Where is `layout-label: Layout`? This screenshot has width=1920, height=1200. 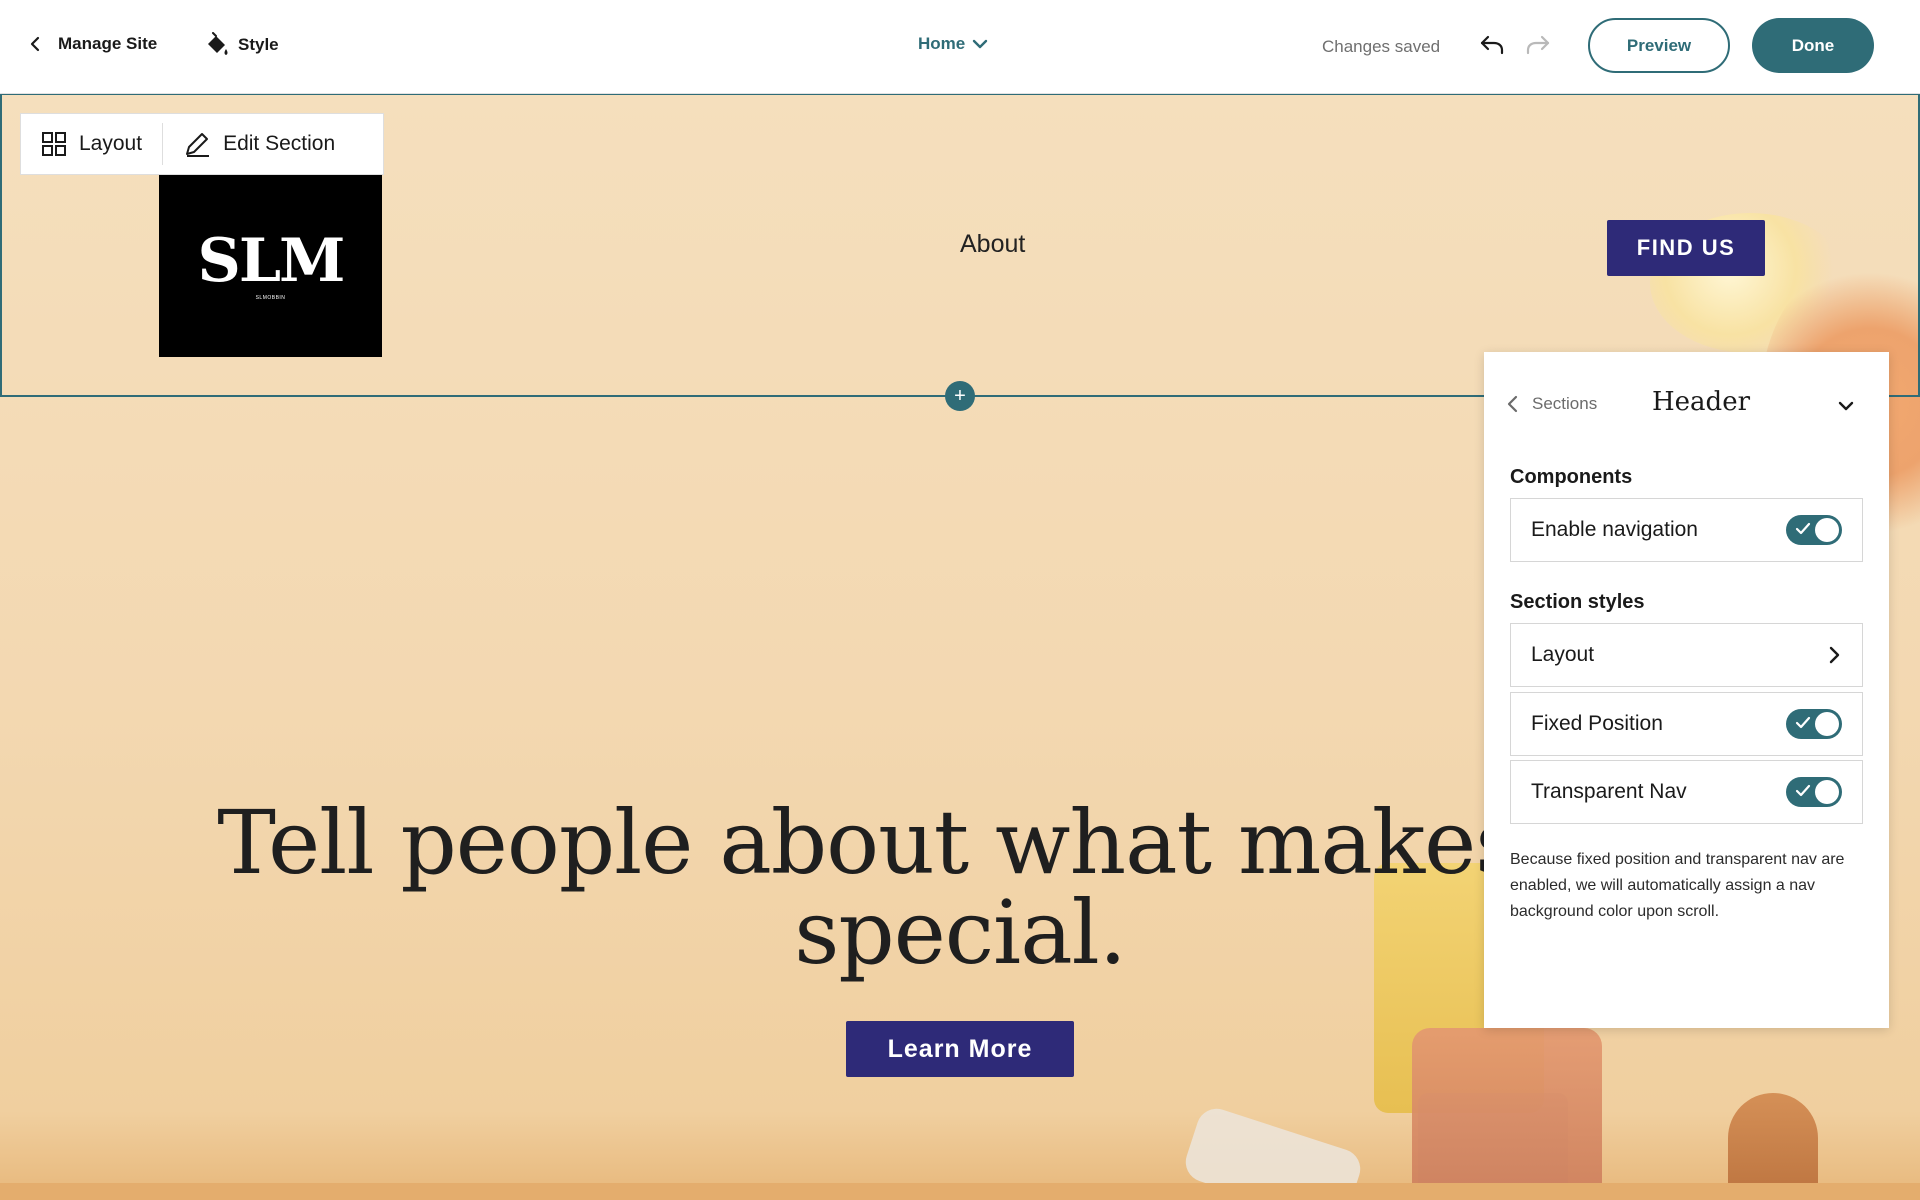
layout-label: Layout is located at coordinates (111, 143).